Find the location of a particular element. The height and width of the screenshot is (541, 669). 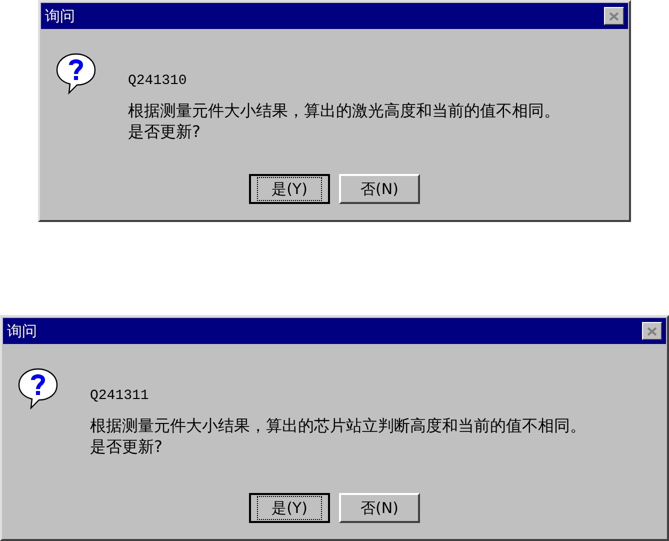

message-code: Q241311 is located at coordinates (120, 396).